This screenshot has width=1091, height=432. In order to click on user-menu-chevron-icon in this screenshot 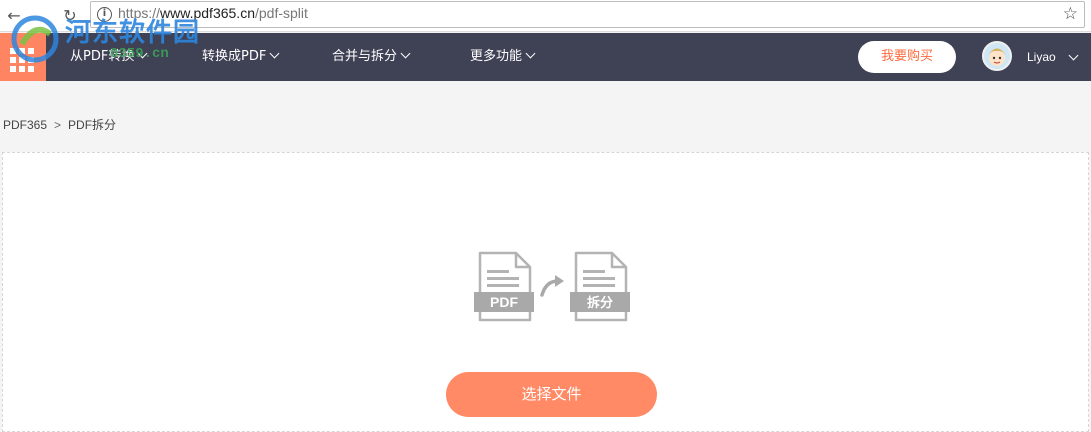, I will do `click(1073, 55)`.